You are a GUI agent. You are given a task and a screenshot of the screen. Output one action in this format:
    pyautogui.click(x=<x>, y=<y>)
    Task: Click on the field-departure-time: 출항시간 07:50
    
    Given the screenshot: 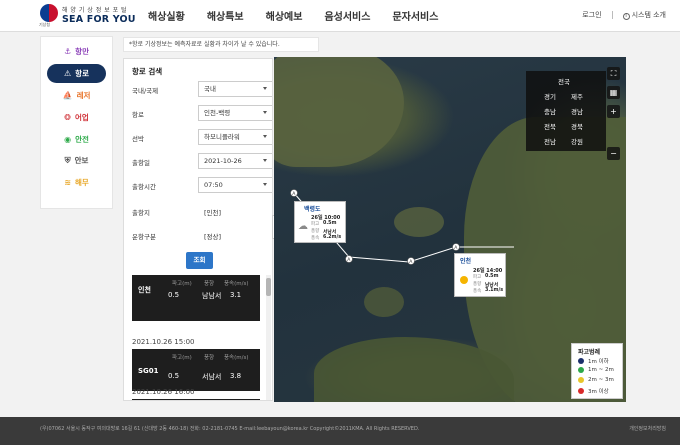 What is the action you would take?
    pyautogui.click(x=202, y=185)
    